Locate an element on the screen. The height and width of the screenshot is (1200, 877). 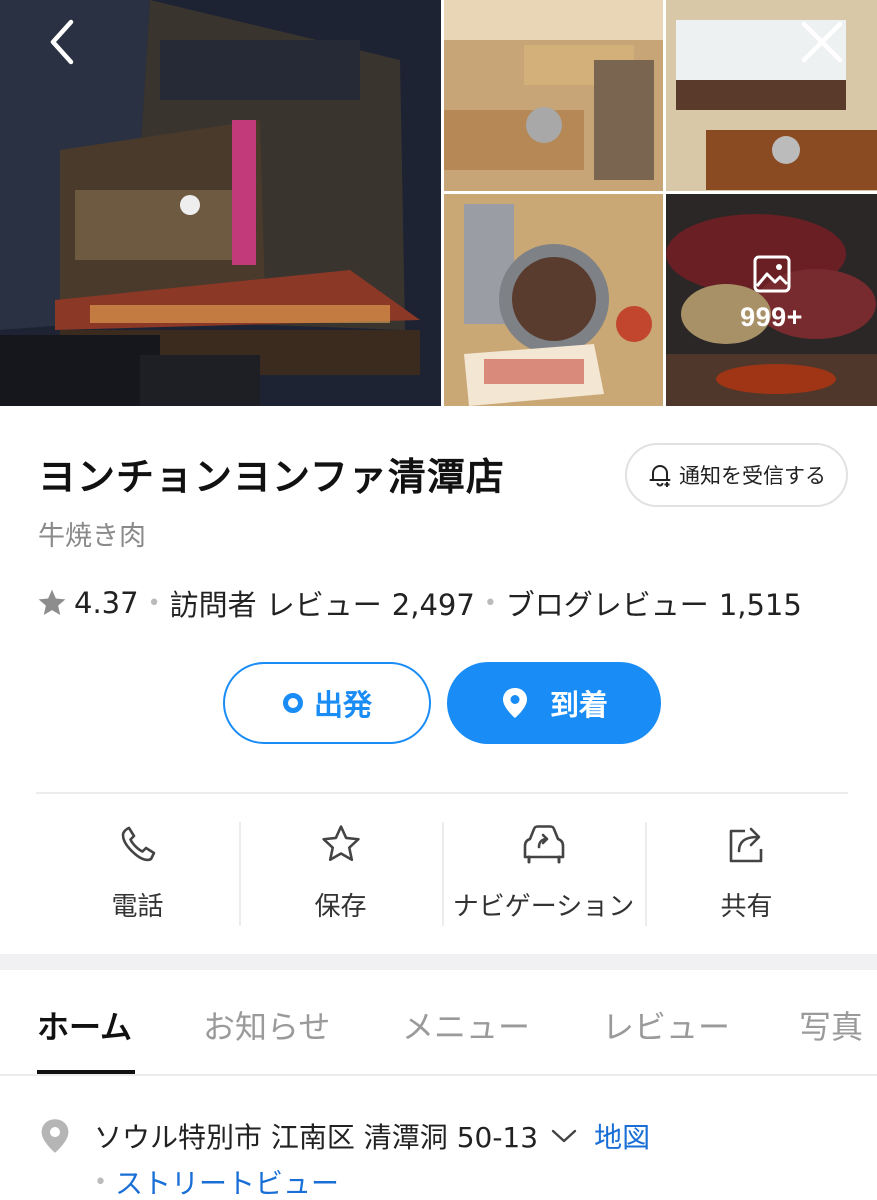
photo-dining-hall is located at coordinates (553, 95).